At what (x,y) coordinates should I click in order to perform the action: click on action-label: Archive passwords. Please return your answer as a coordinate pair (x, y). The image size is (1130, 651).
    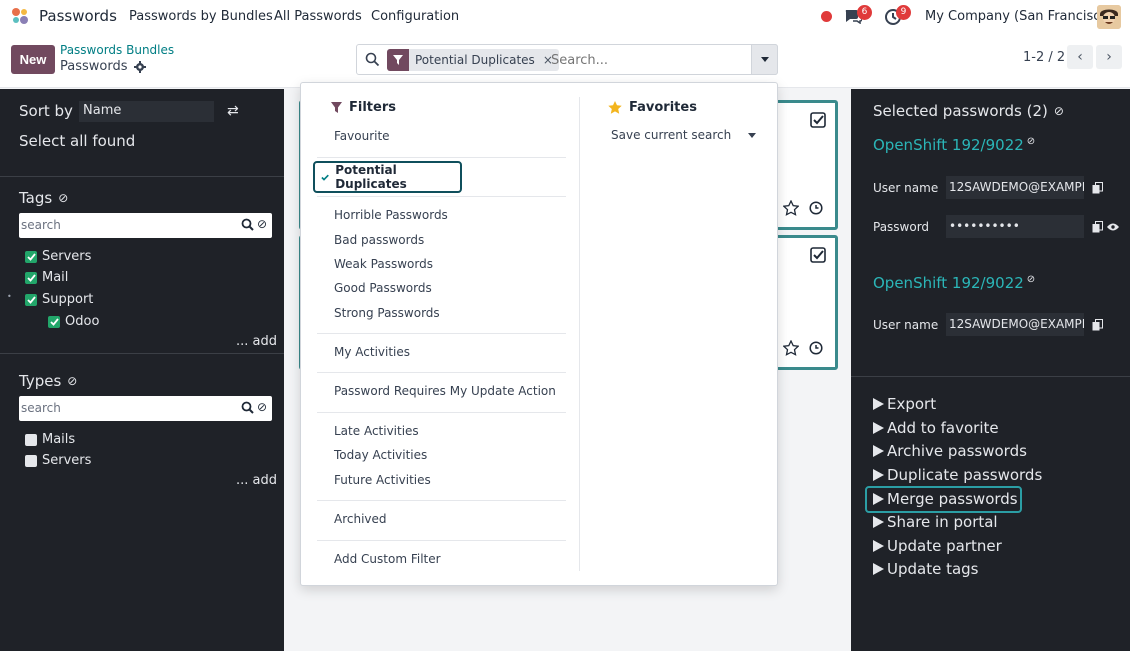
    Looking at the image, I should click on (957, 451).